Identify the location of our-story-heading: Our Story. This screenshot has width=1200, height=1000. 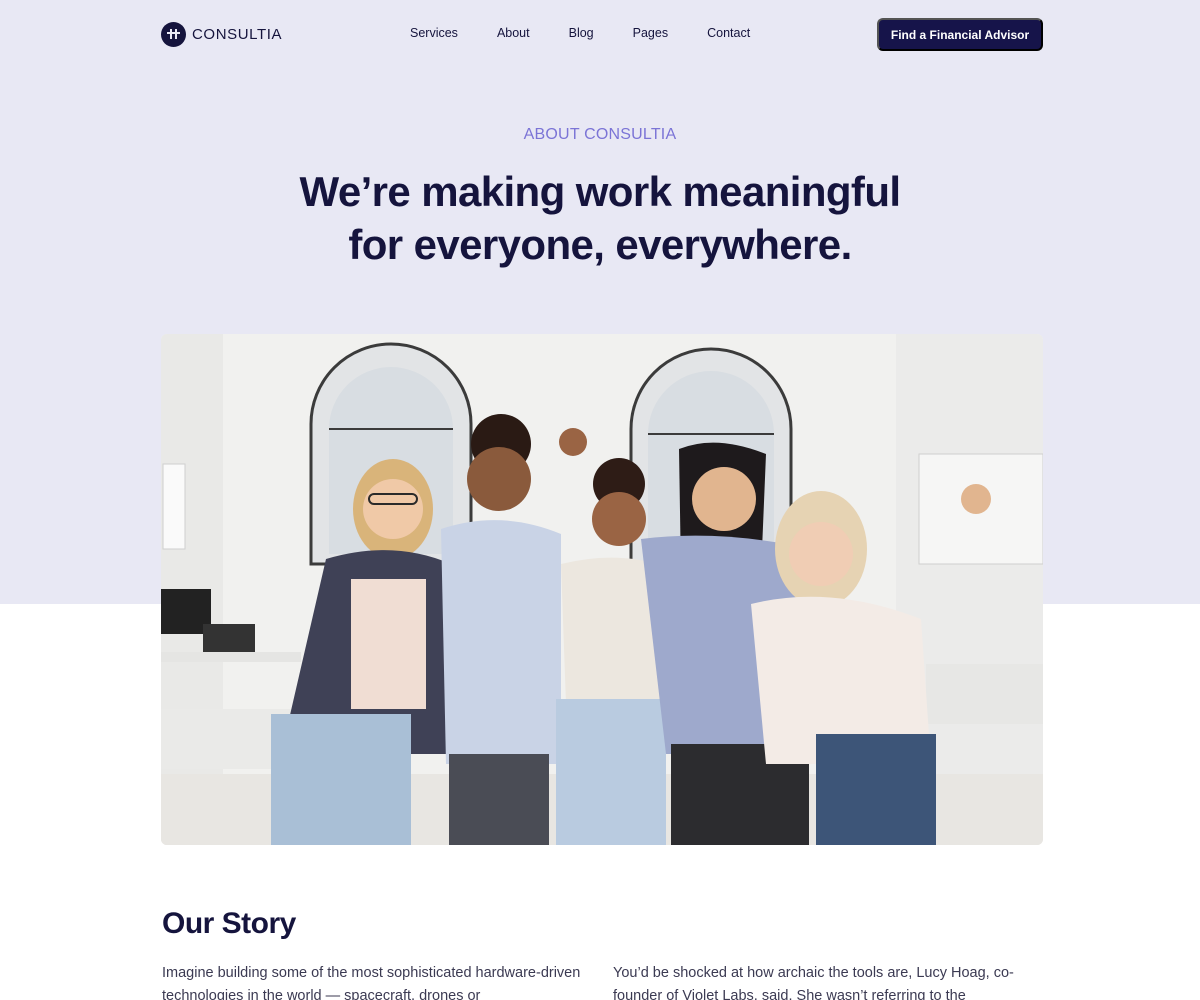
(229, 923).